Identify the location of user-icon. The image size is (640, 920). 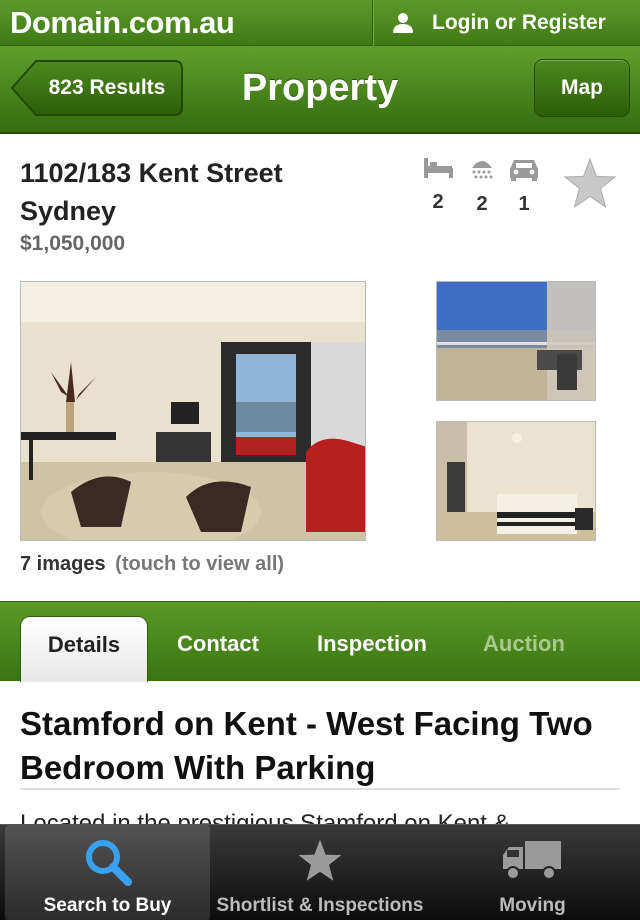
(403, 23).